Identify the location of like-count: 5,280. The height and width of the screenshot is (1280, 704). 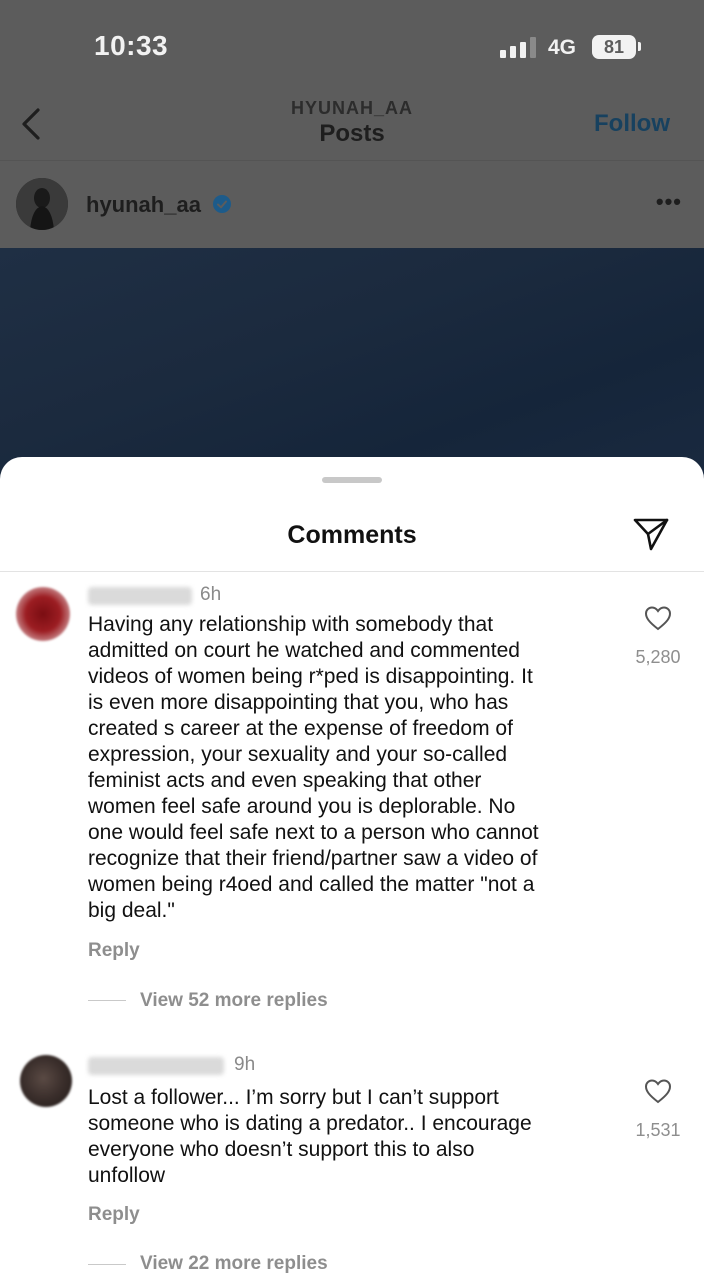
(658, 657).